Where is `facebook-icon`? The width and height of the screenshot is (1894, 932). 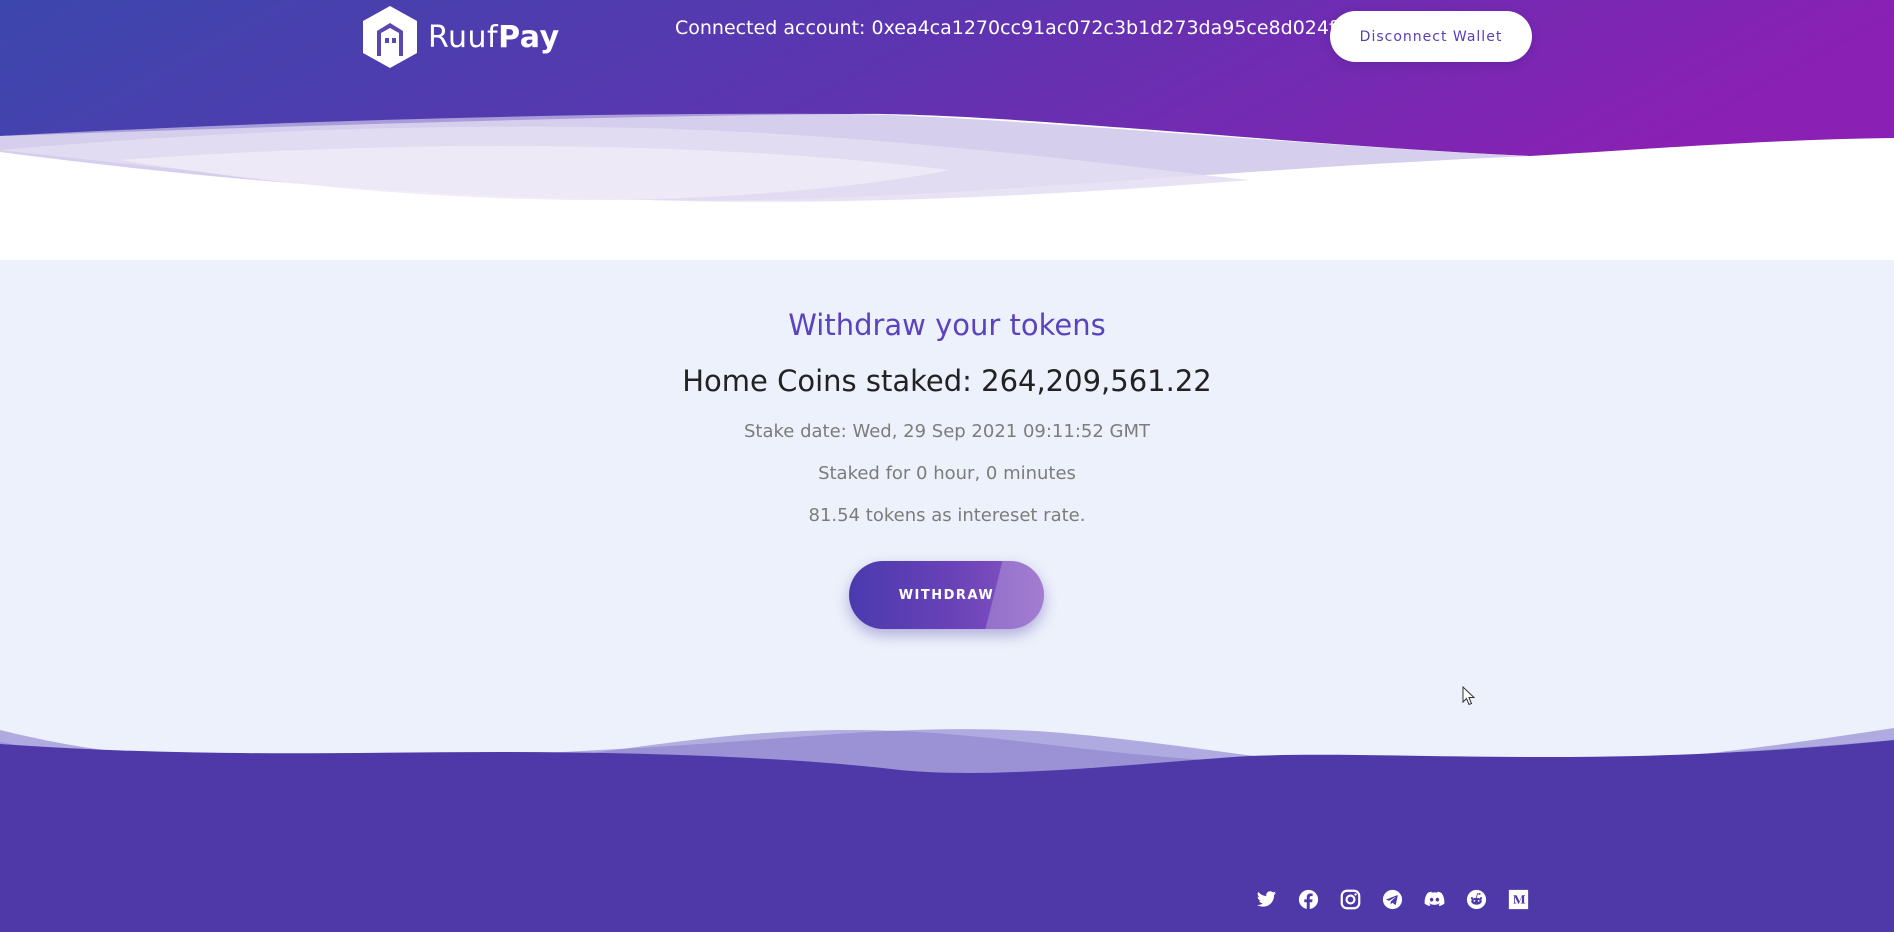 facebook-icon is located at coordinates (1308, 899).